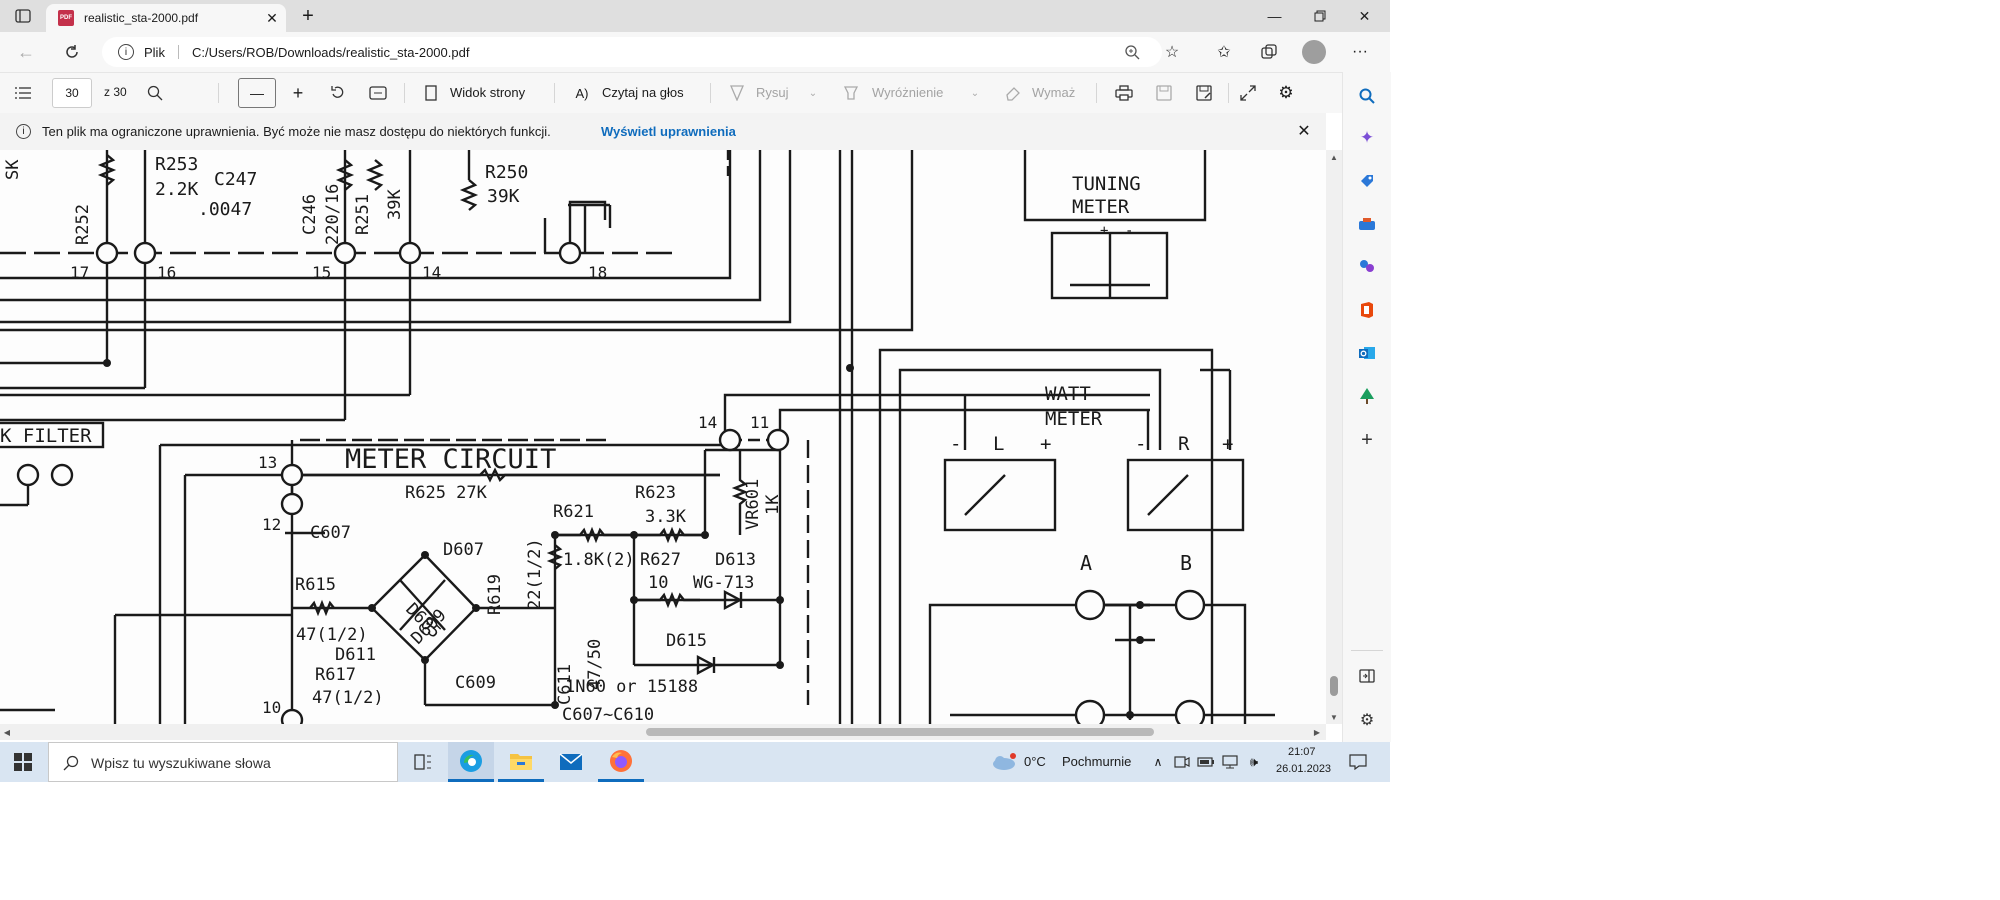 The width and height of the screenshot is (2000, 900). I want to click on label-r250-val: 39K, so click(503, 196).